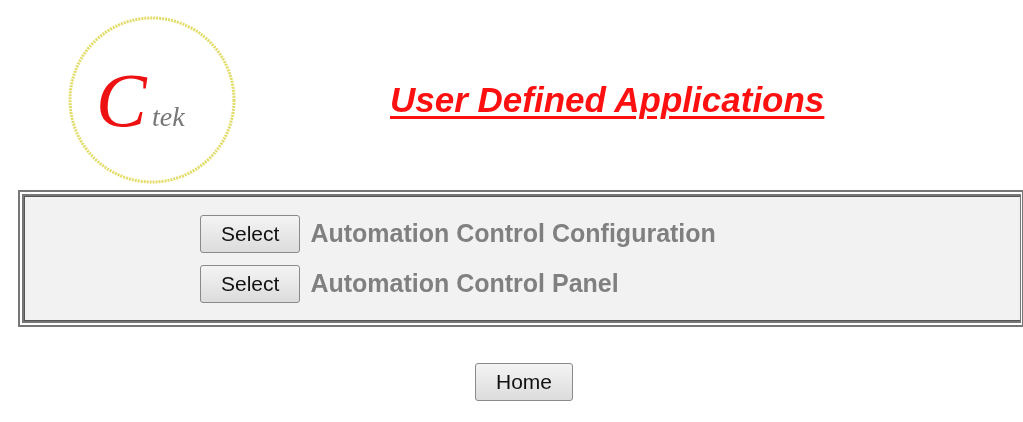  I want to click on application-name: Automation Control Configuration, so click(513, 233).